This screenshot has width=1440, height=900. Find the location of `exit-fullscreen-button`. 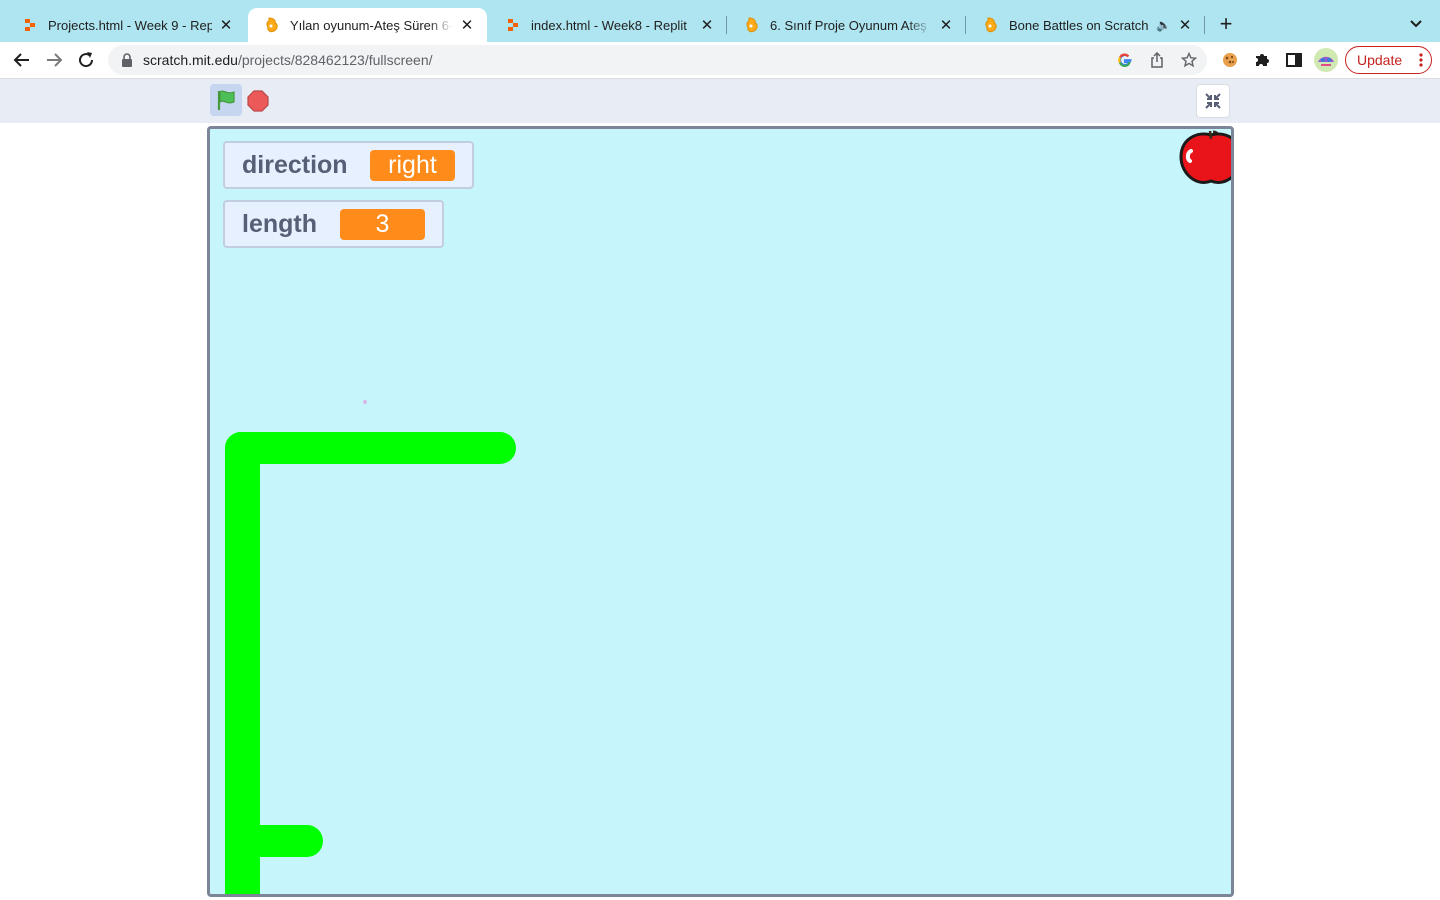

exit-fullscreen-button is located at coordinates (1213, 101).